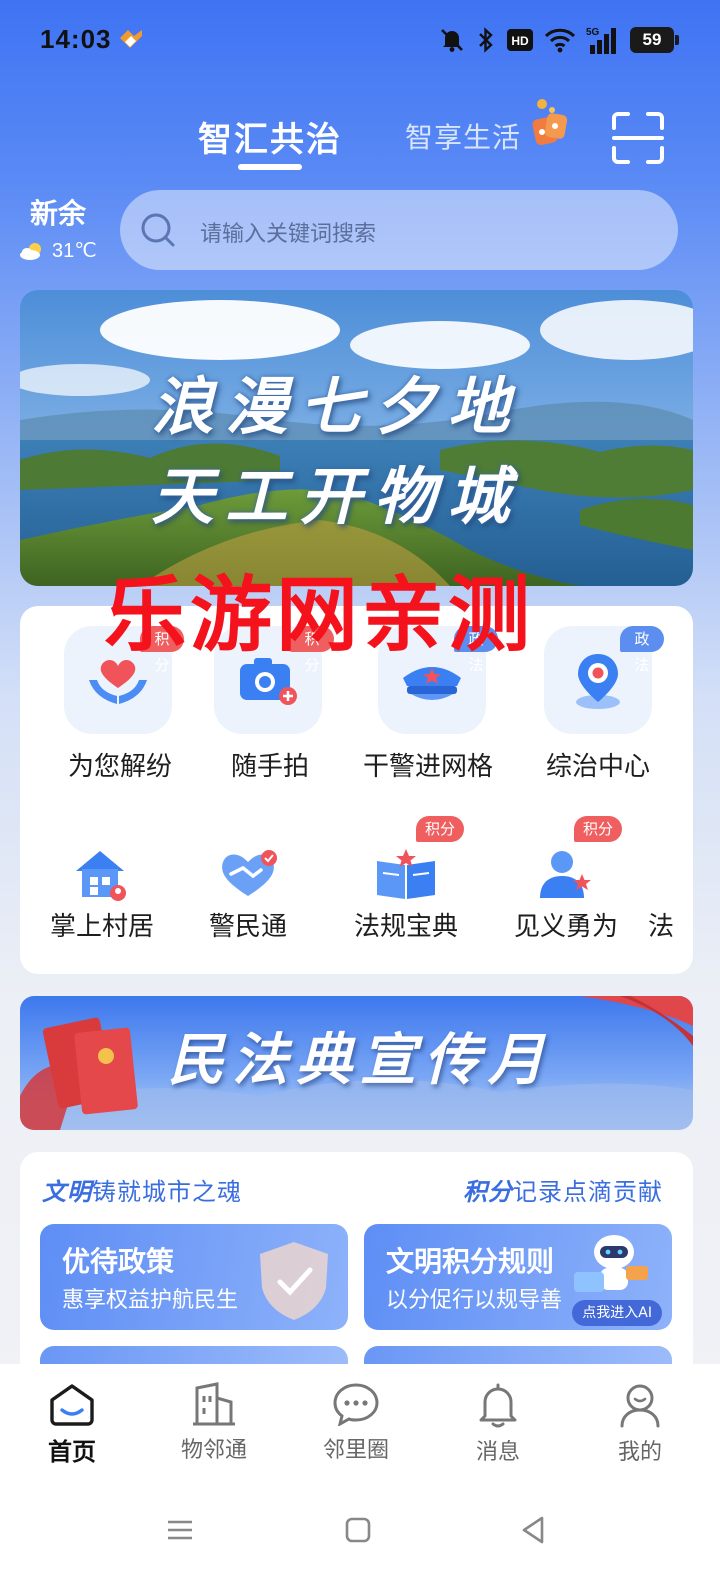 The width and height of the screenshot is (720, 1584). I want to click on system-navigation-bar, so click(360, 1530).